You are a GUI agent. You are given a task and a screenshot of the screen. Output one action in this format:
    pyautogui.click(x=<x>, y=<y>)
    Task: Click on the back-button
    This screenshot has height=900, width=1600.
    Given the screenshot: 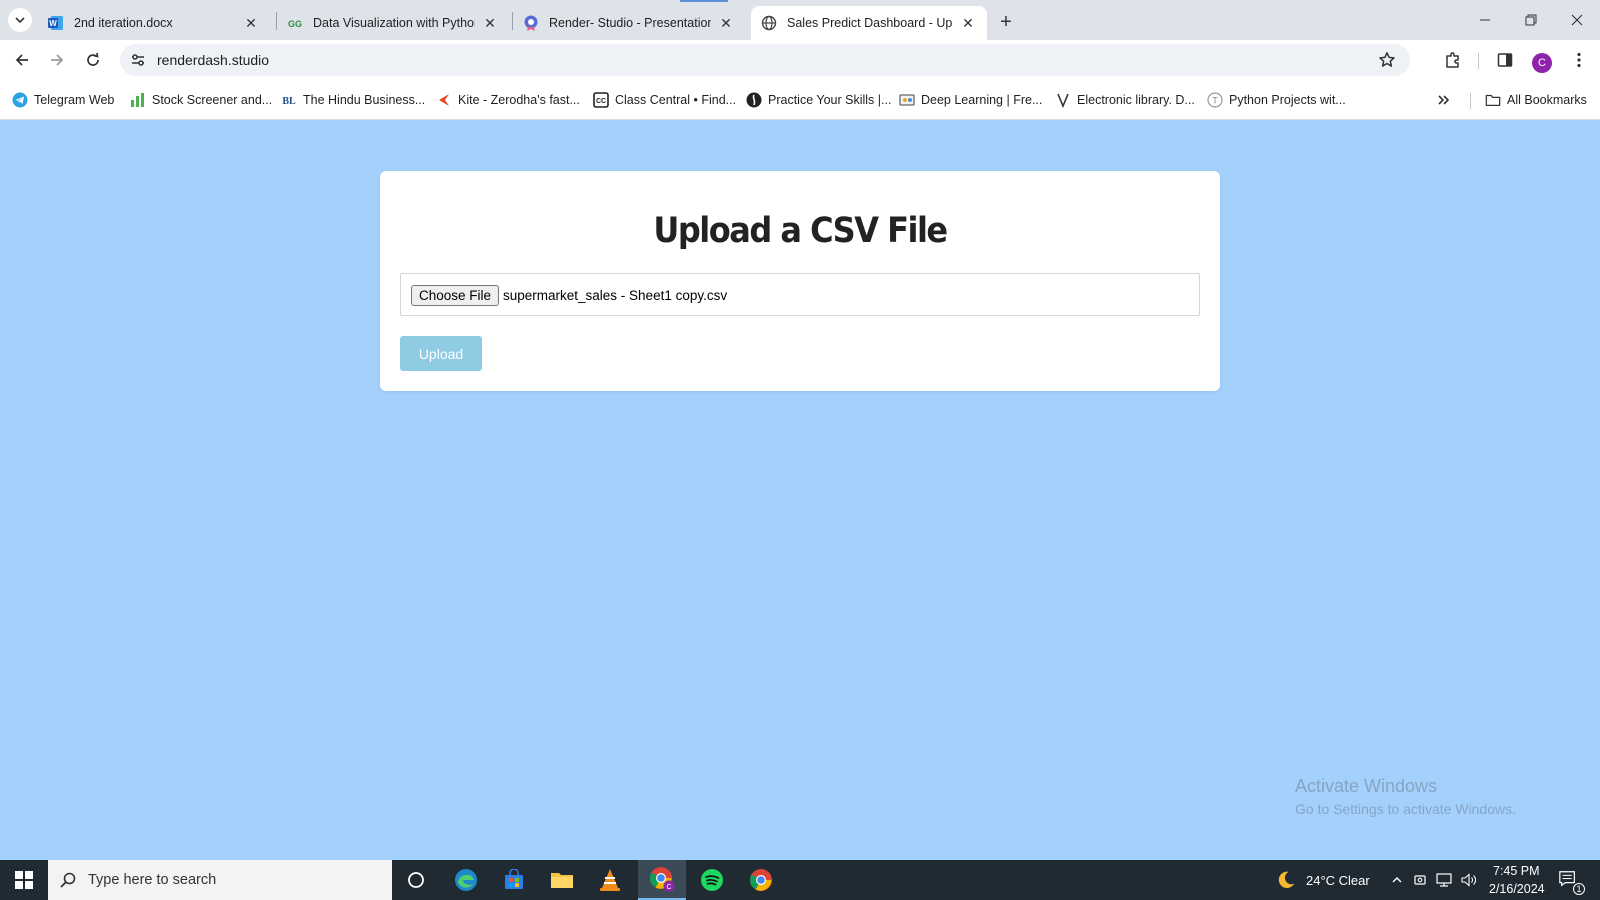 What is the action you would take?
    pyautogui.click(x=22, y=60)
    